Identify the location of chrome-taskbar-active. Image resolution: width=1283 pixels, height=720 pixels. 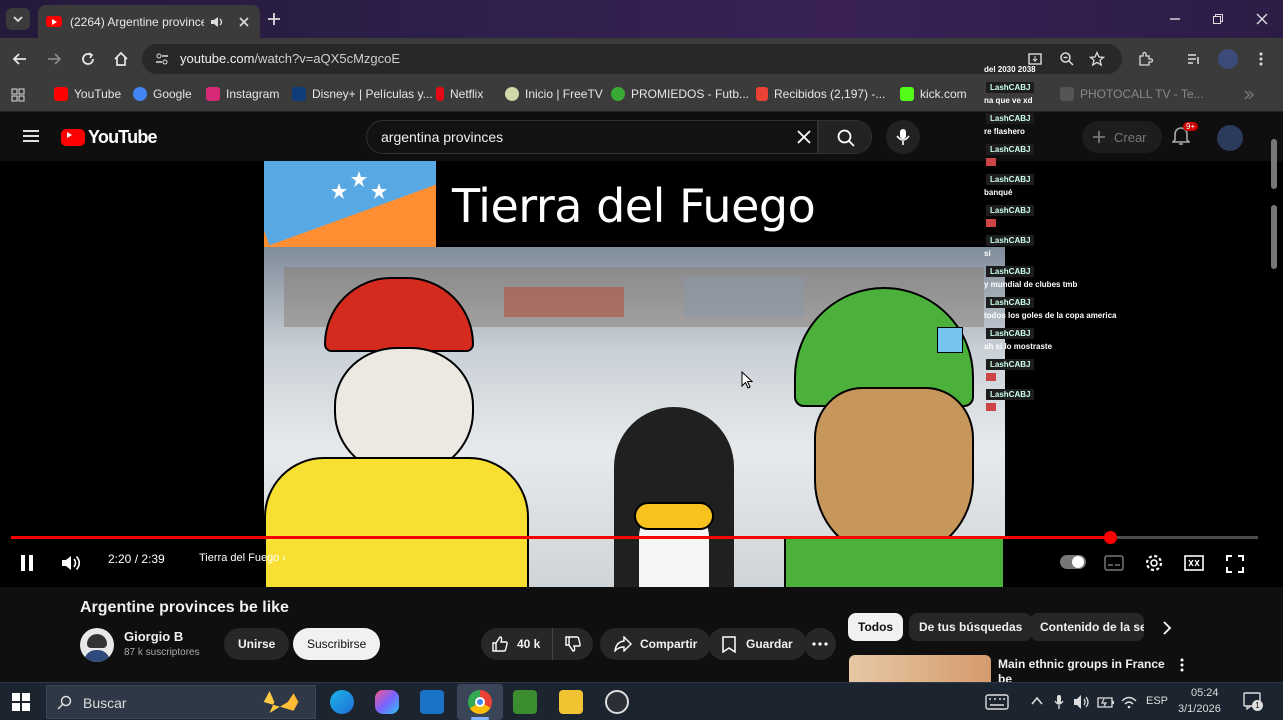
(480, 702).